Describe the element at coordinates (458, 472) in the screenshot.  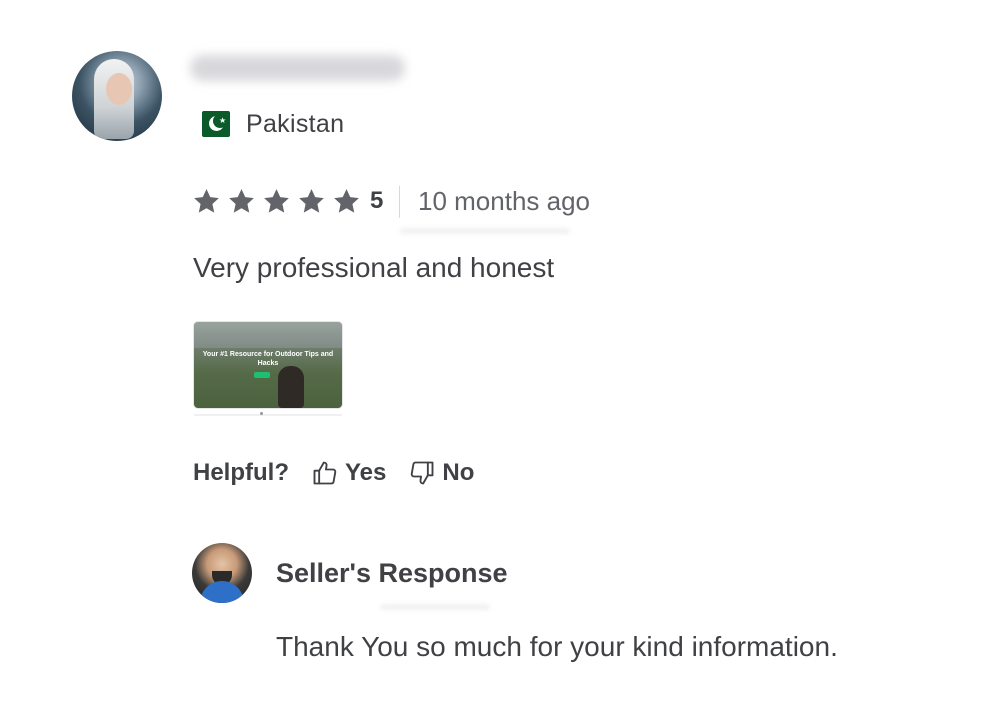
I see `helpful-no-label: No` at that location.